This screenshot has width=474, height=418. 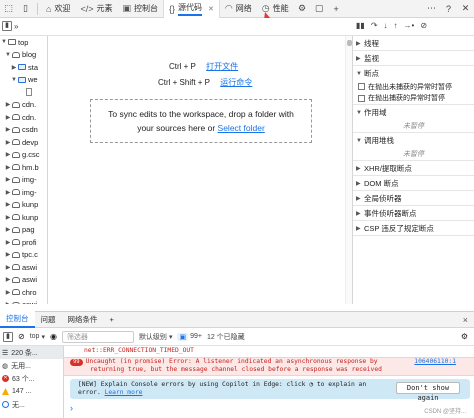 What do you see at coordinates (140, 9) in the screenshot?
I see `tab-console: ▣ 控制台` at bounding box center [140, 9].